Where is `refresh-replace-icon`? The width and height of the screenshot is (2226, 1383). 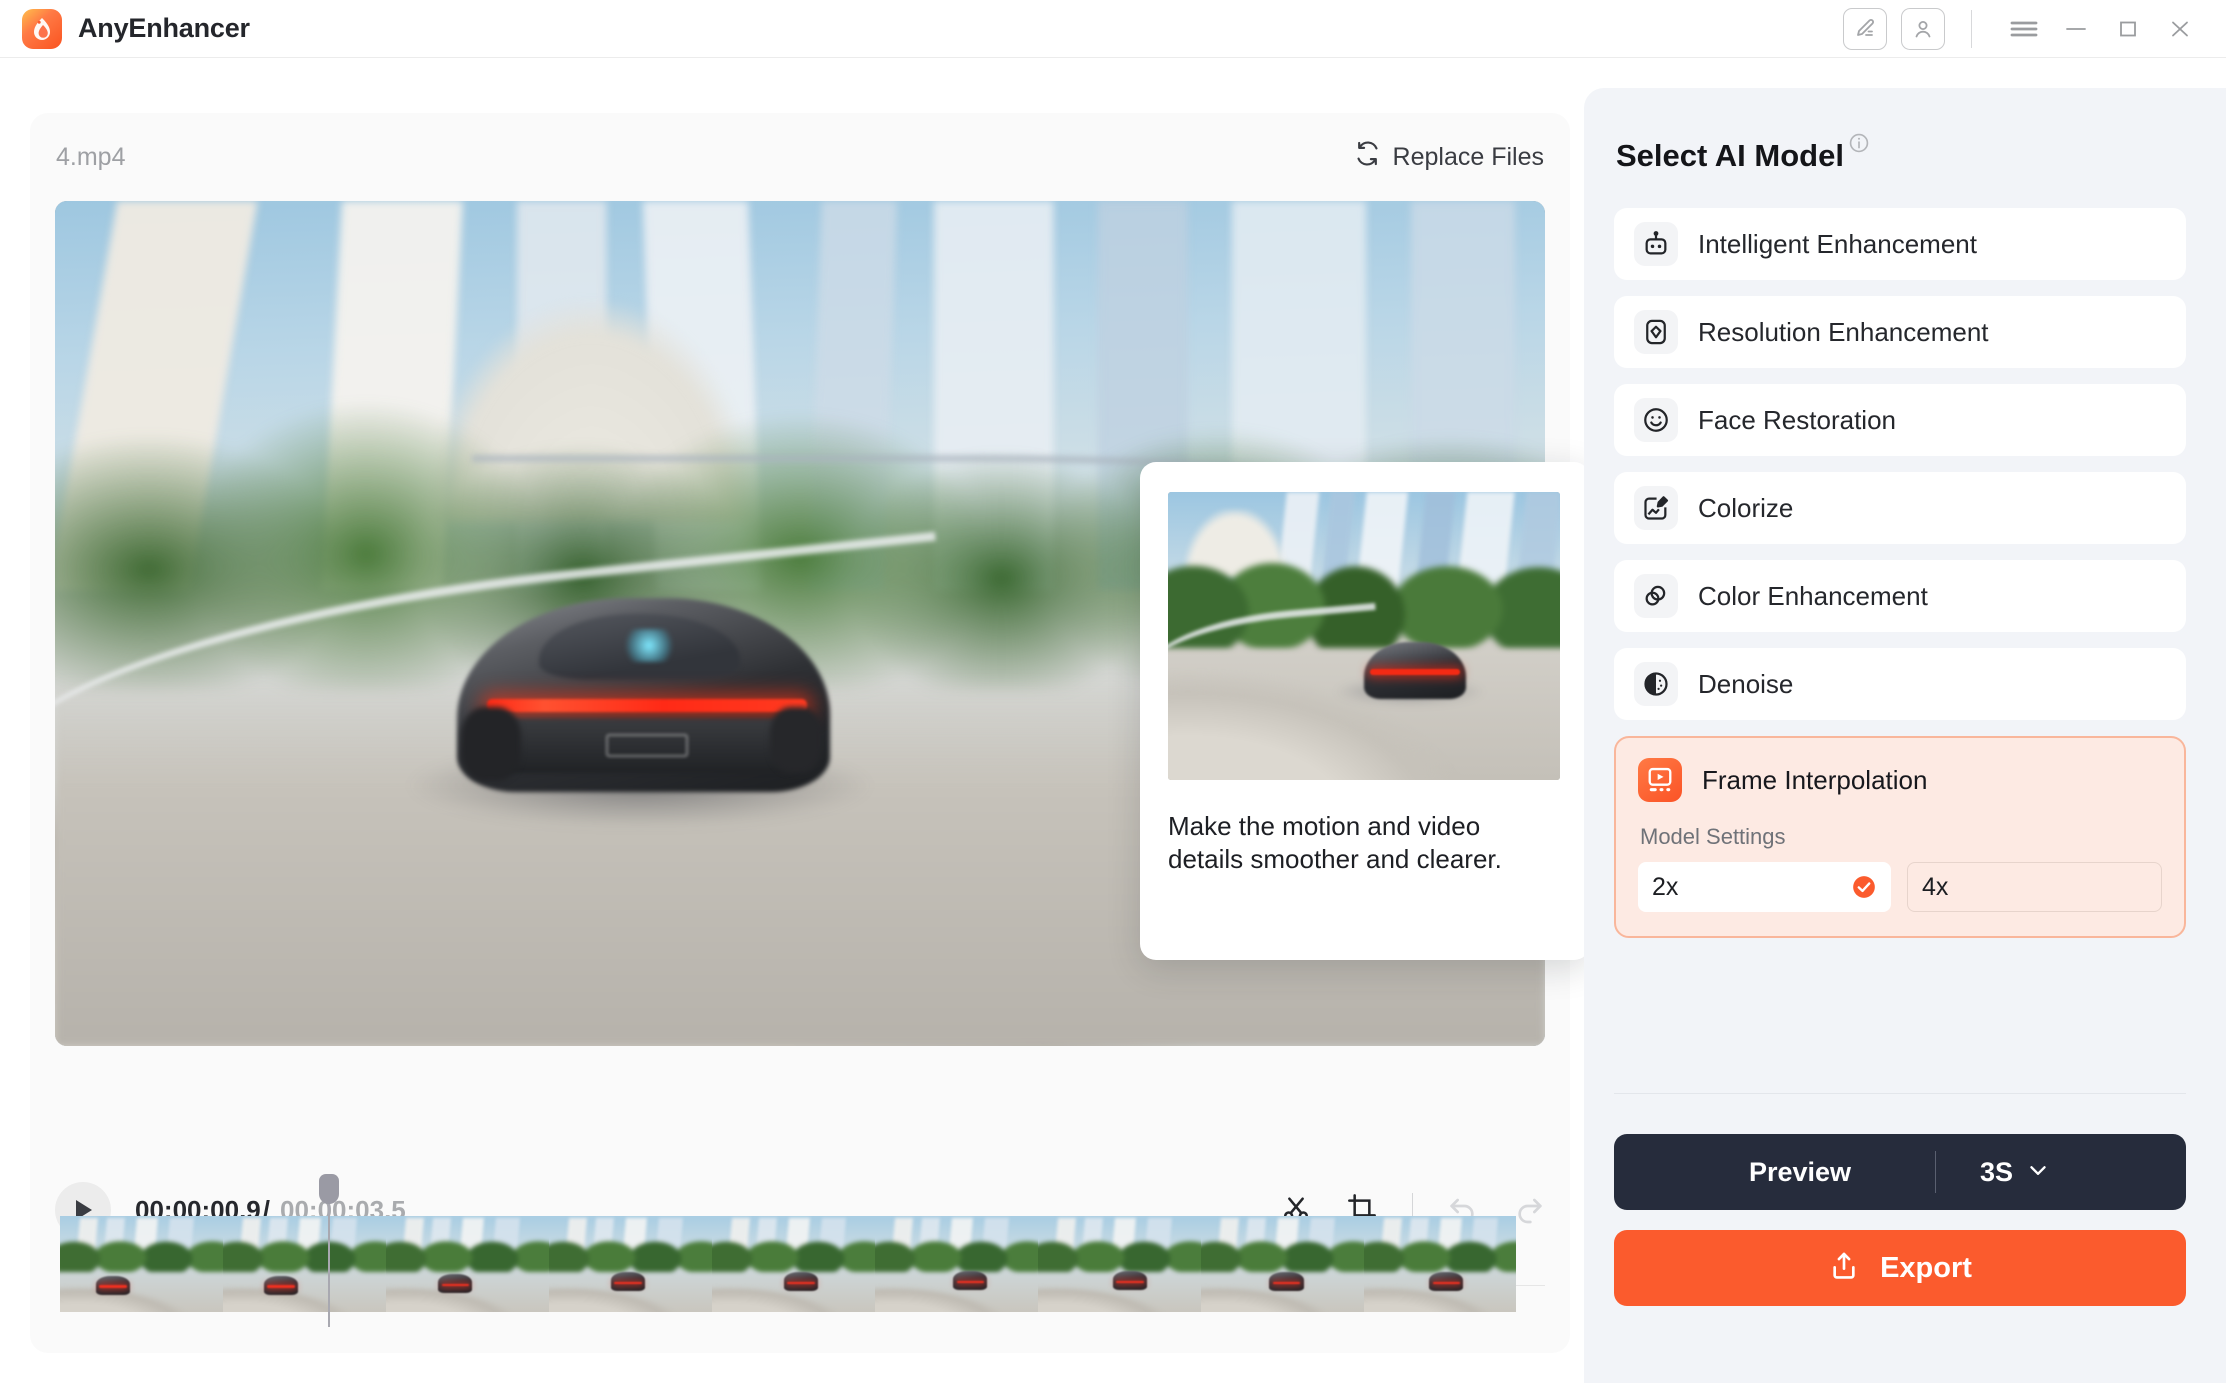 refresh-replace-icon is located at coordinates (1367, 157).